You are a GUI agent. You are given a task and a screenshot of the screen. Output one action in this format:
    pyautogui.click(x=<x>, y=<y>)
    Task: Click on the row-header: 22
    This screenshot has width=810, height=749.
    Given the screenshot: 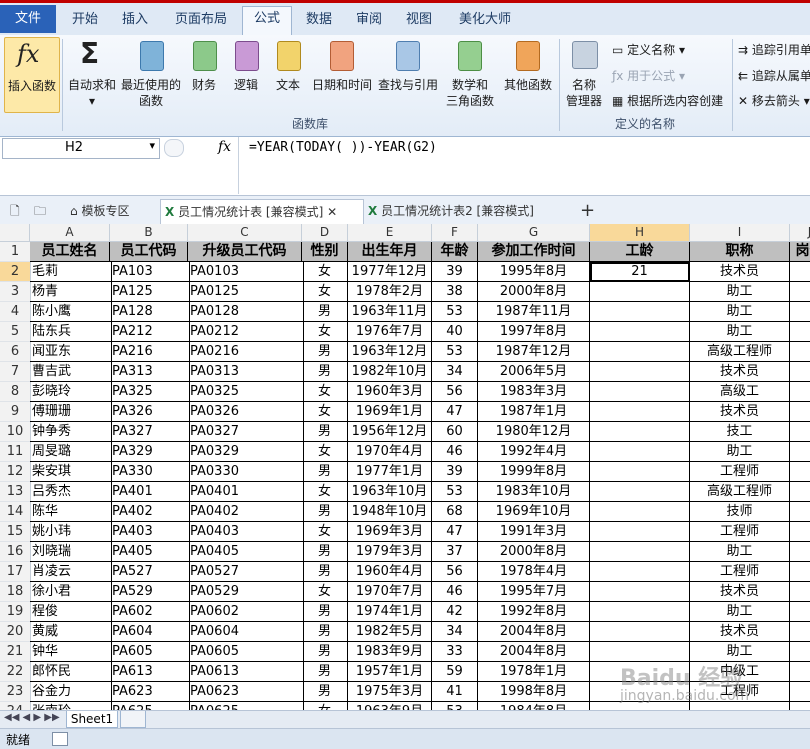 What is the action you would take?
    pyautogui.click(x=15, y=672)
    